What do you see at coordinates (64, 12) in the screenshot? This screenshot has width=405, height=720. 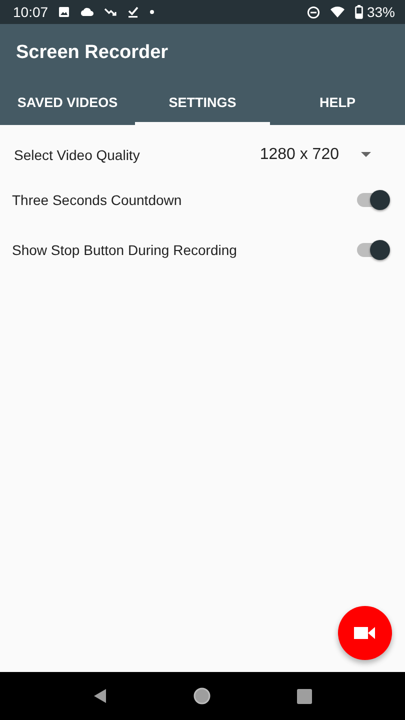 I see `image-icon` at bounding box center [64, 12].